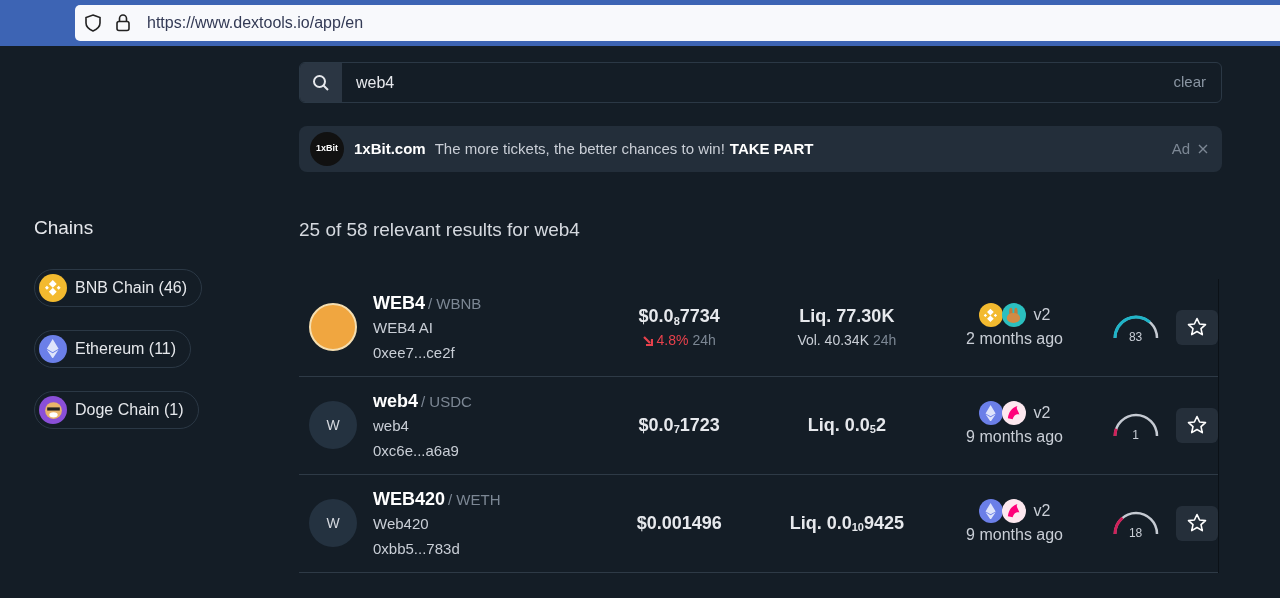 Image resolution: width=1280 pixels, height=598 pixels. I want to click on ad-label: Ad, so click(1180, 148).